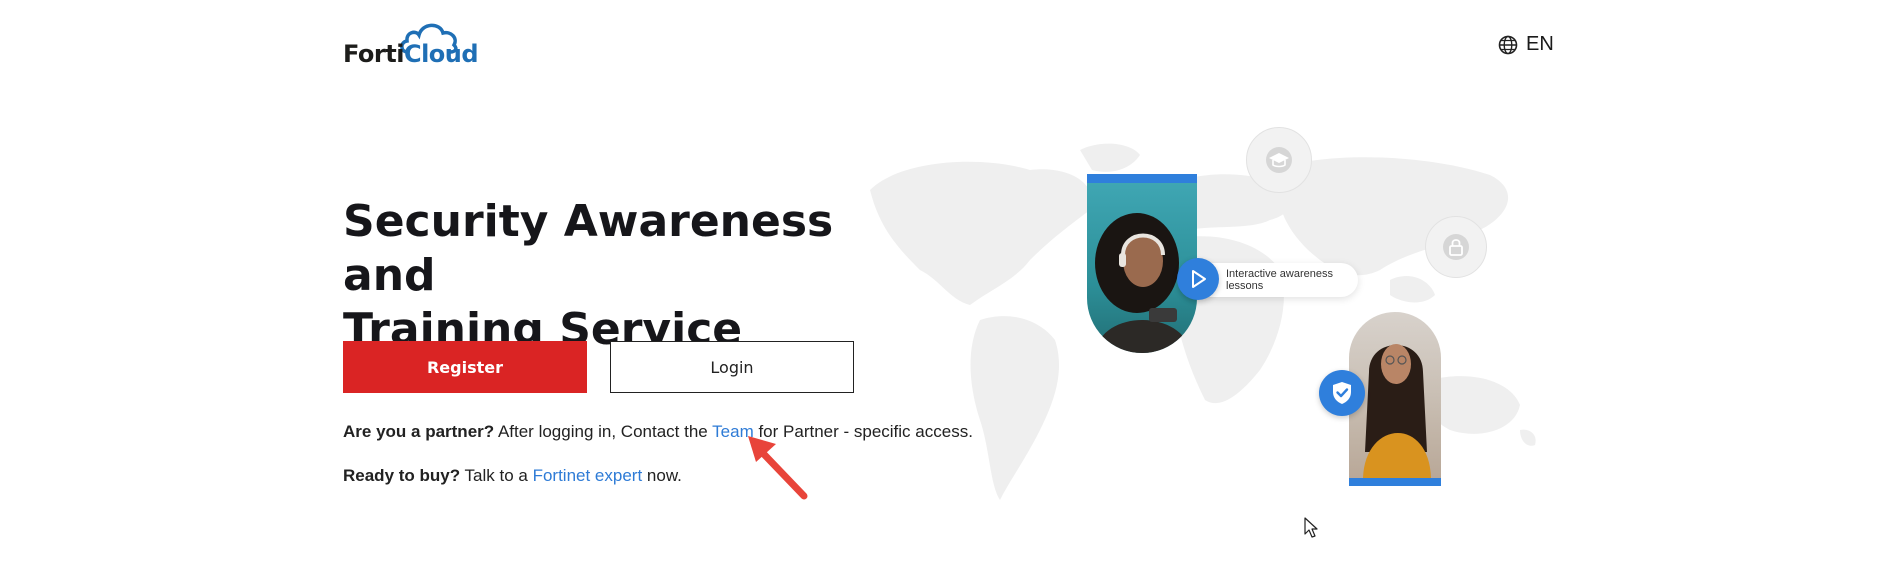 This screenshot has width=1895, height=563. I want to click on language-selector: EN, so click(1526, 44).